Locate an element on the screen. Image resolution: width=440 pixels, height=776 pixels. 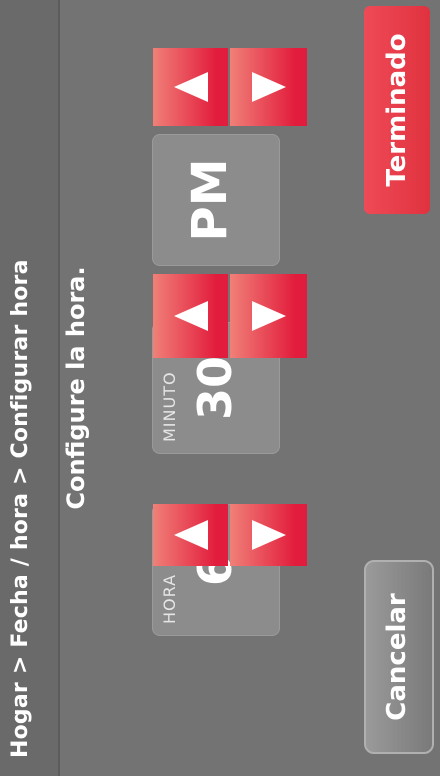
hour-up-button is located at coordinates (190, 535).